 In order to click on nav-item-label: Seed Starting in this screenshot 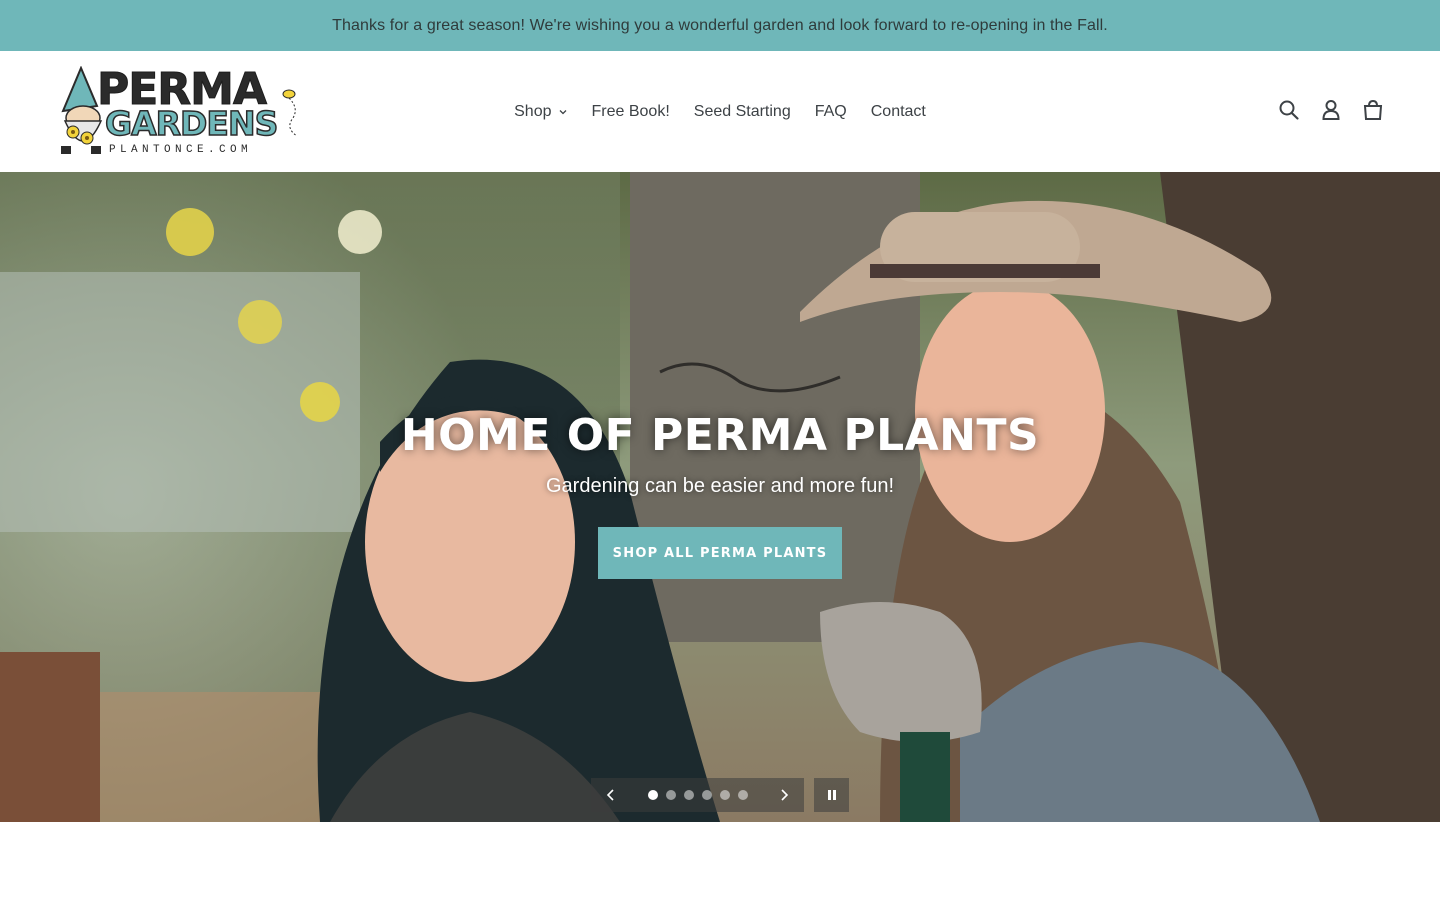, I will do `click(742, 111)`.